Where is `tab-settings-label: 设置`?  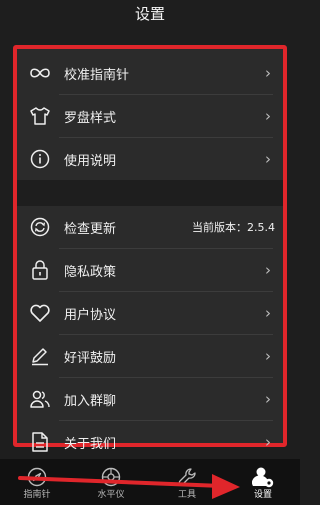
tab-settings-label: 设置 is located at coordinates (262, 495).